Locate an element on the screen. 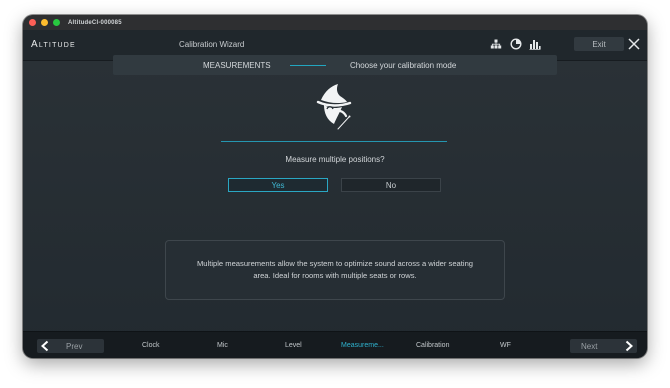 This screenshot has width=670, height=388. next-label: Next is located at coordinates (589, 346).